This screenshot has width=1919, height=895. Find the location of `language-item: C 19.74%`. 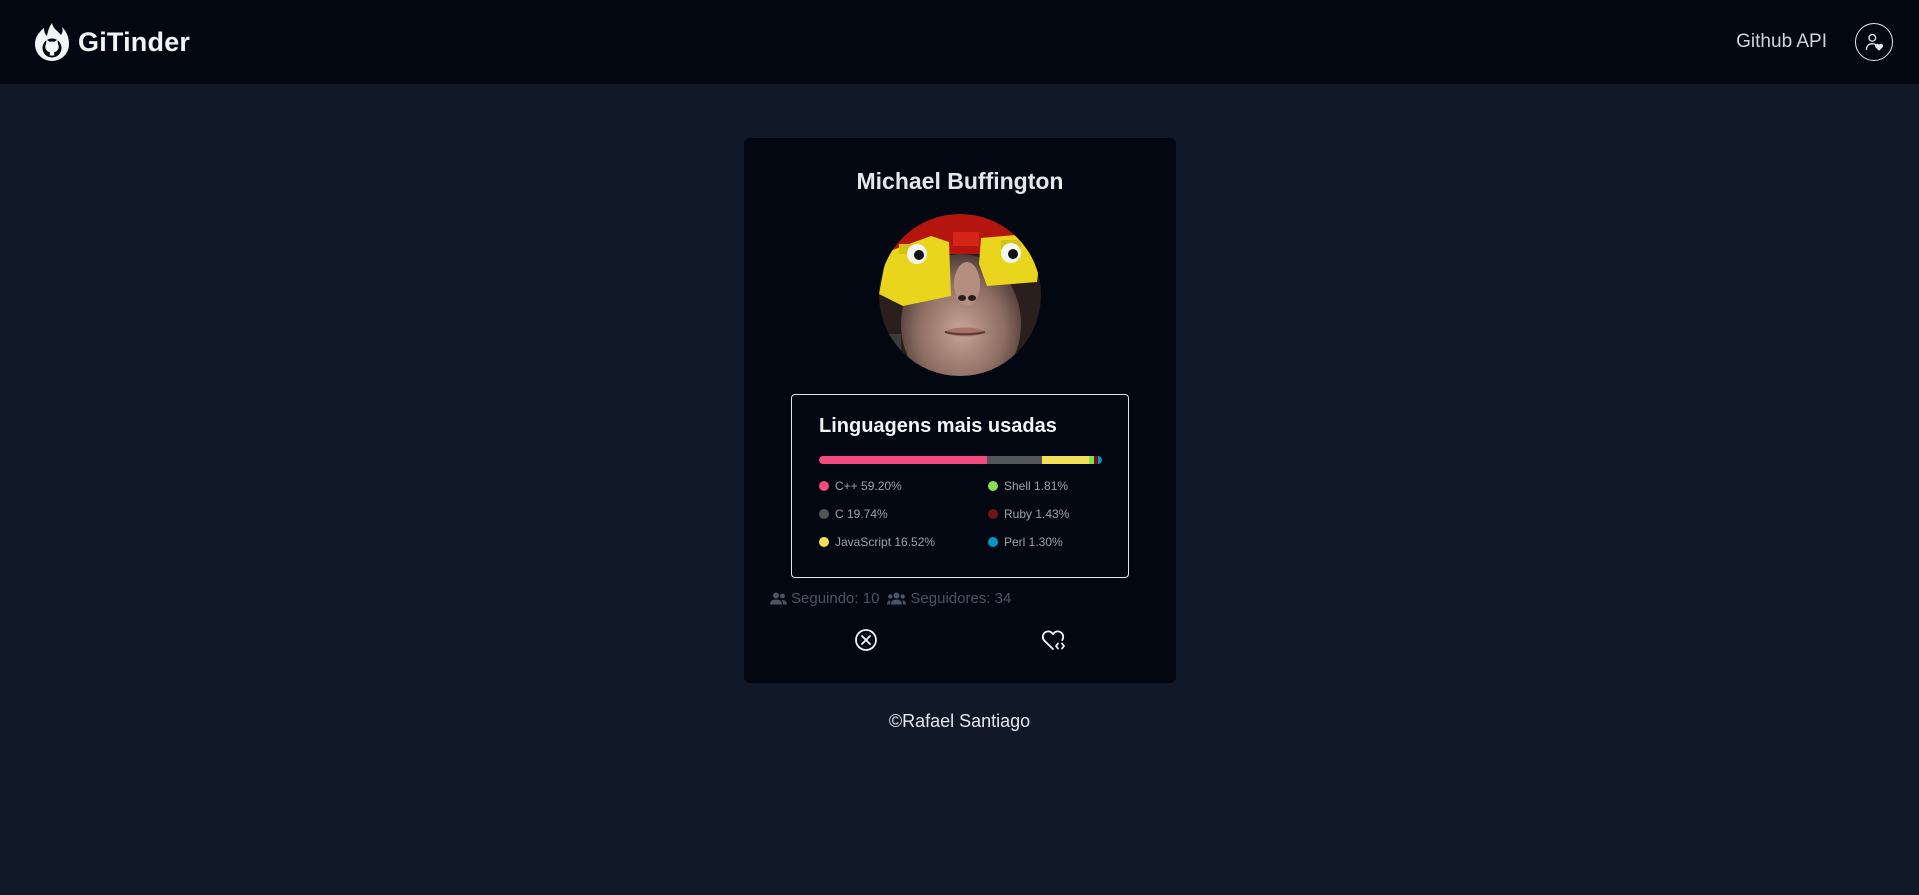

language-item: C 19.74% is located at coordinates (853, 514).